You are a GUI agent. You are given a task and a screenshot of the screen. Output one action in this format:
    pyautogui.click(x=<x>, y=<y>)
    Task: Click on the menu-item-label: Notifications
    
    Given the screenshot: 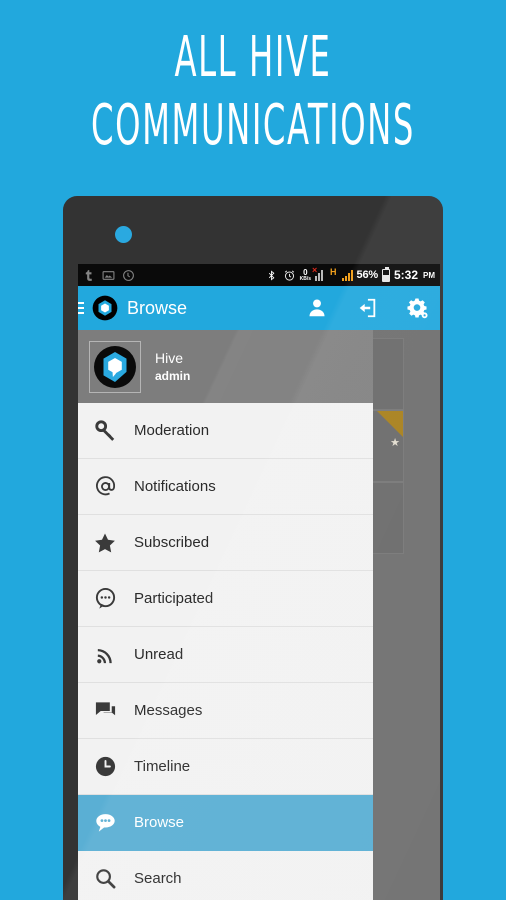 What is the action you would take?
    pyautogui.click(x=175, y=486)
    